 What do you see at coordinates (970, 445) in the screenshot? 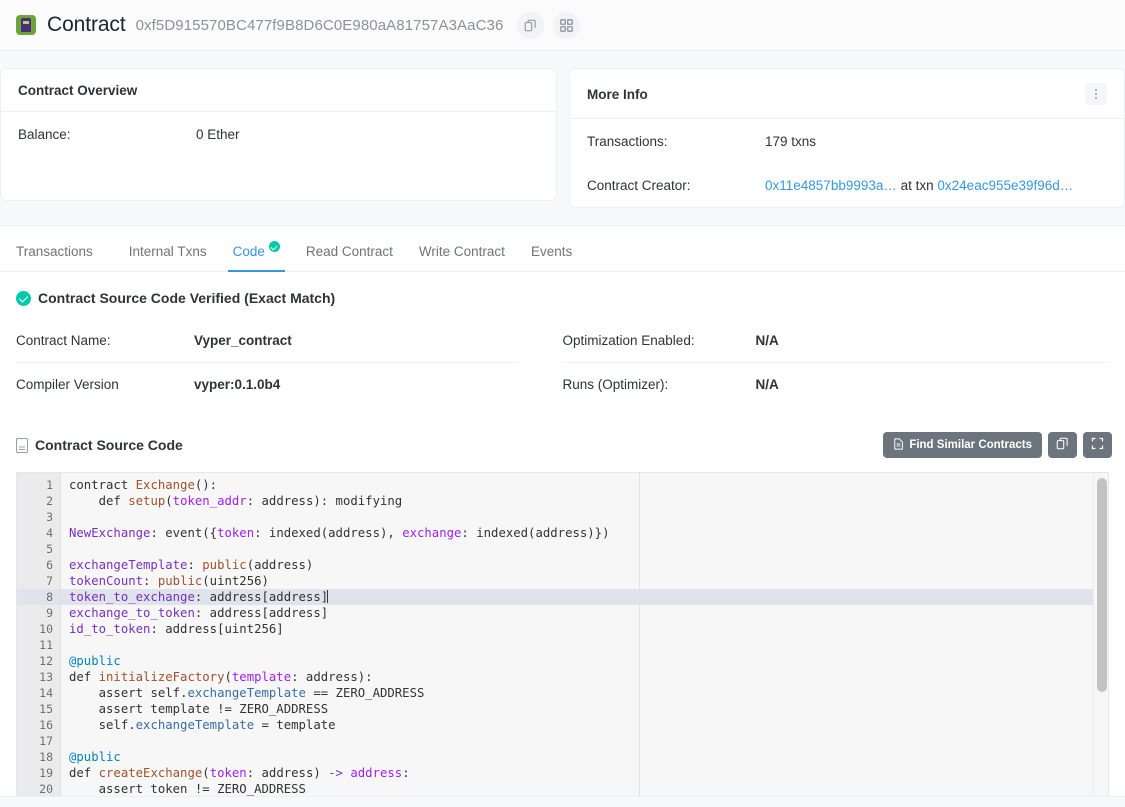
I see `find-similar-contracts-label: Find Similar Contracts` at bounding box center [970, 445].